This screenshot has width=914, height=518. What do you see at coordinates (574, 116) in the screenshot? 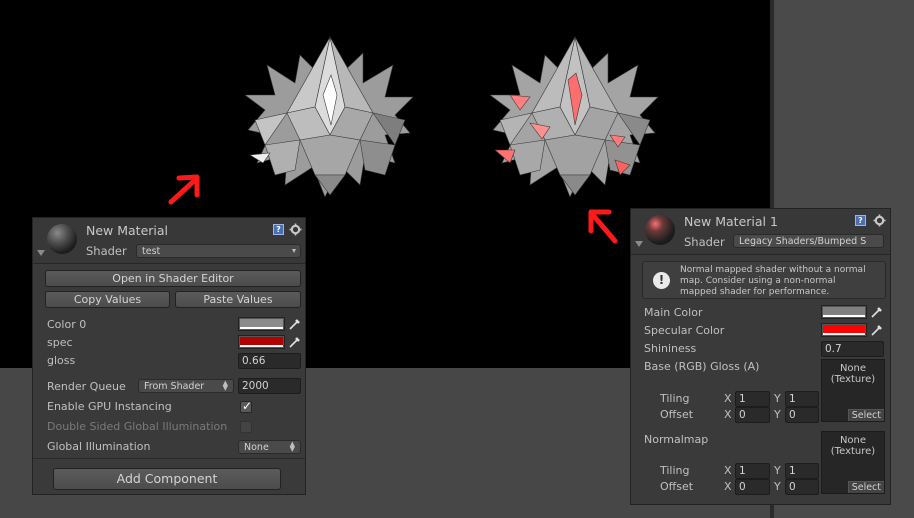
I see `spiky-mesh-right` at bounding box center [574, 116].